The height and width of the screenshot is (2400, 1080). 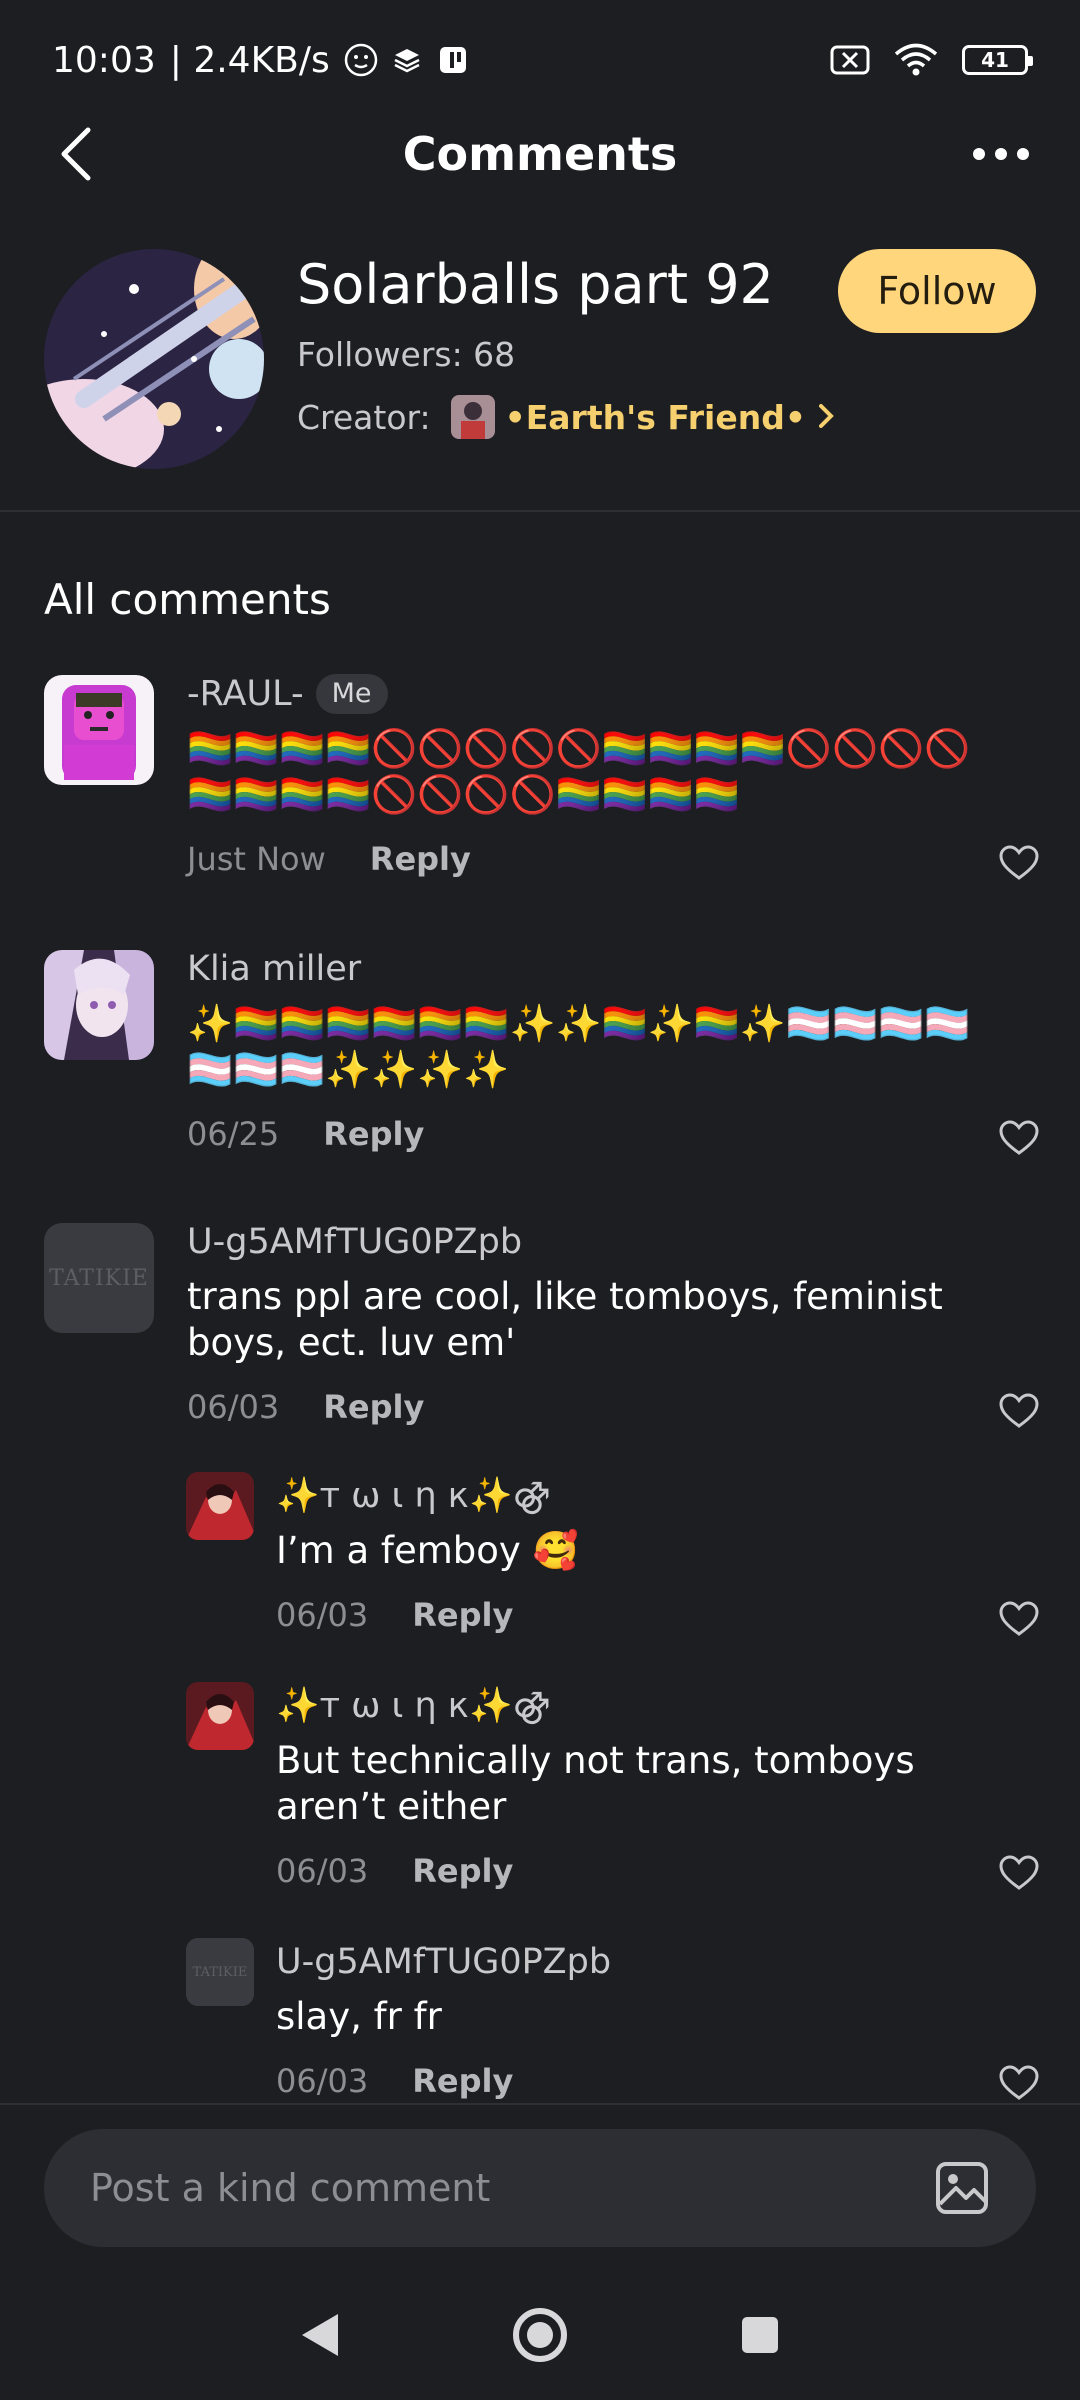 I want to click on layers-icon, so click(x=407, y=60).